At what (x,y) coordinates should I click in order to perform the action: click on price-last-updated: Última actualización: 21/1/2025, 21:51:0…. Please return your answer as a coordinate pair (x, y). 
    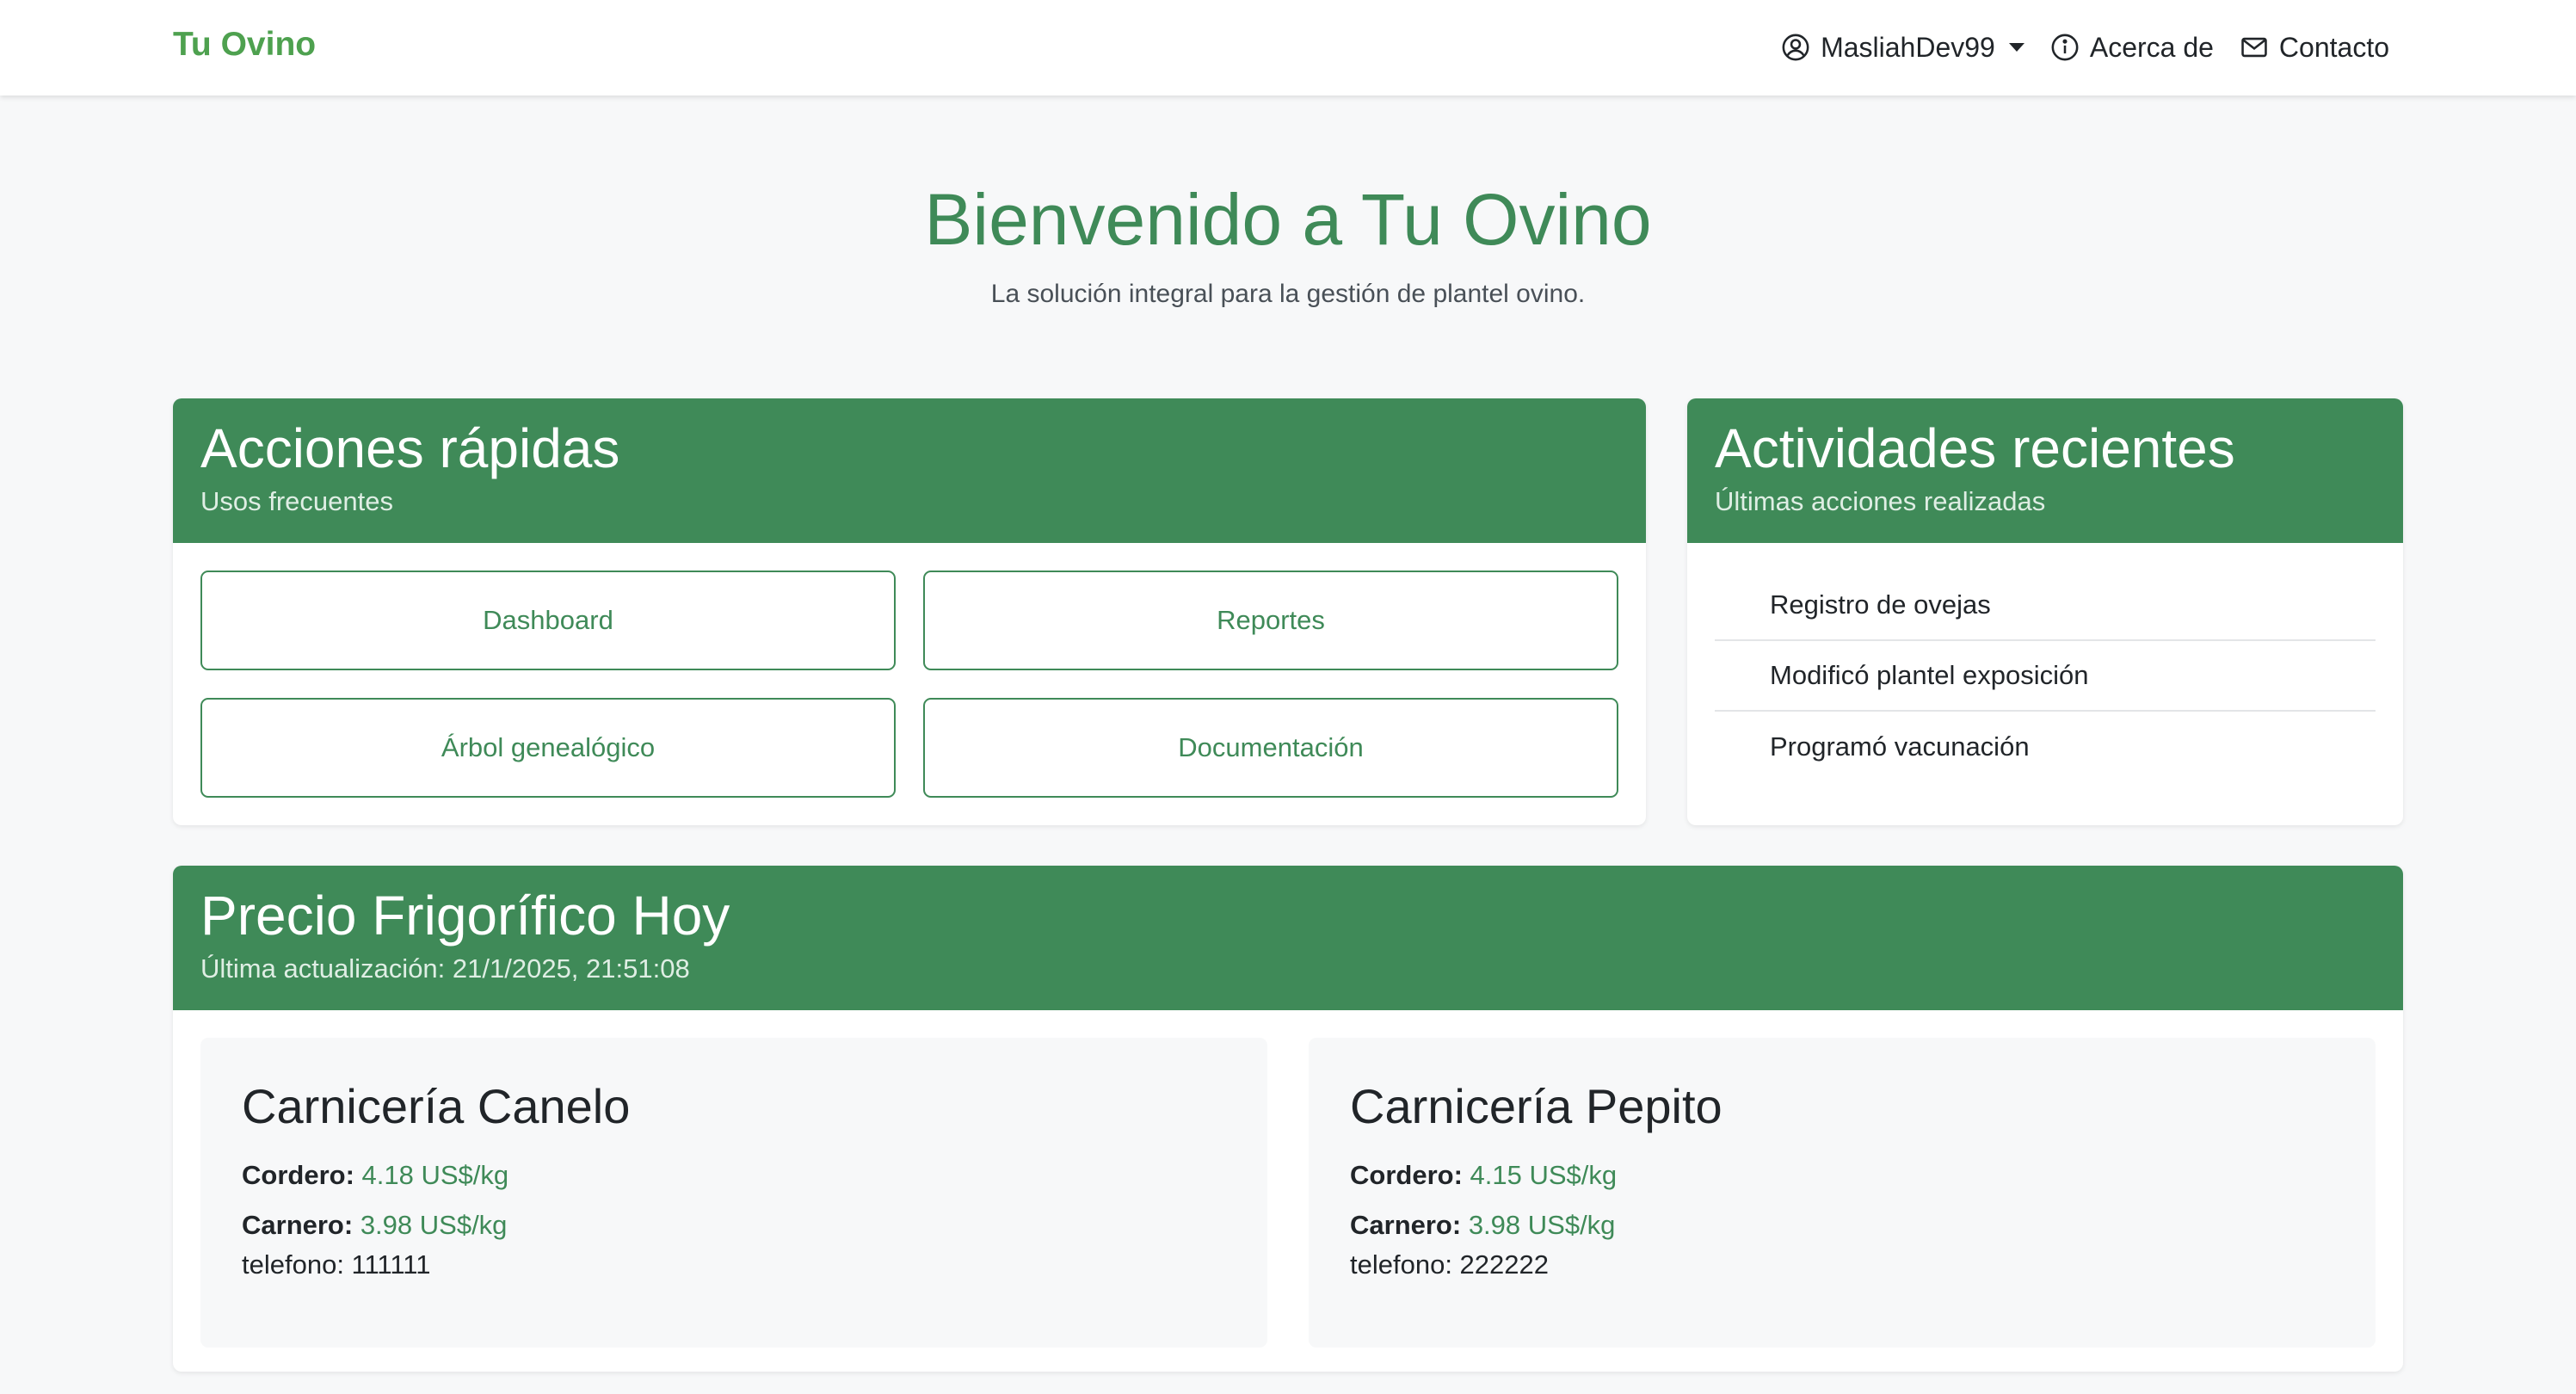
    Looking at the image, I should click on (445, 968).